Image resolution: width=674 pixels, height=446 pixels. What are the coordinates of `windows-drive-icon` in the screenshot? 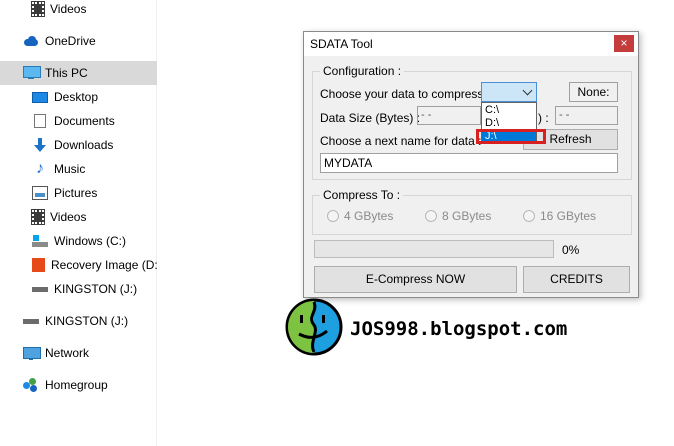 It's located at (40, 241).